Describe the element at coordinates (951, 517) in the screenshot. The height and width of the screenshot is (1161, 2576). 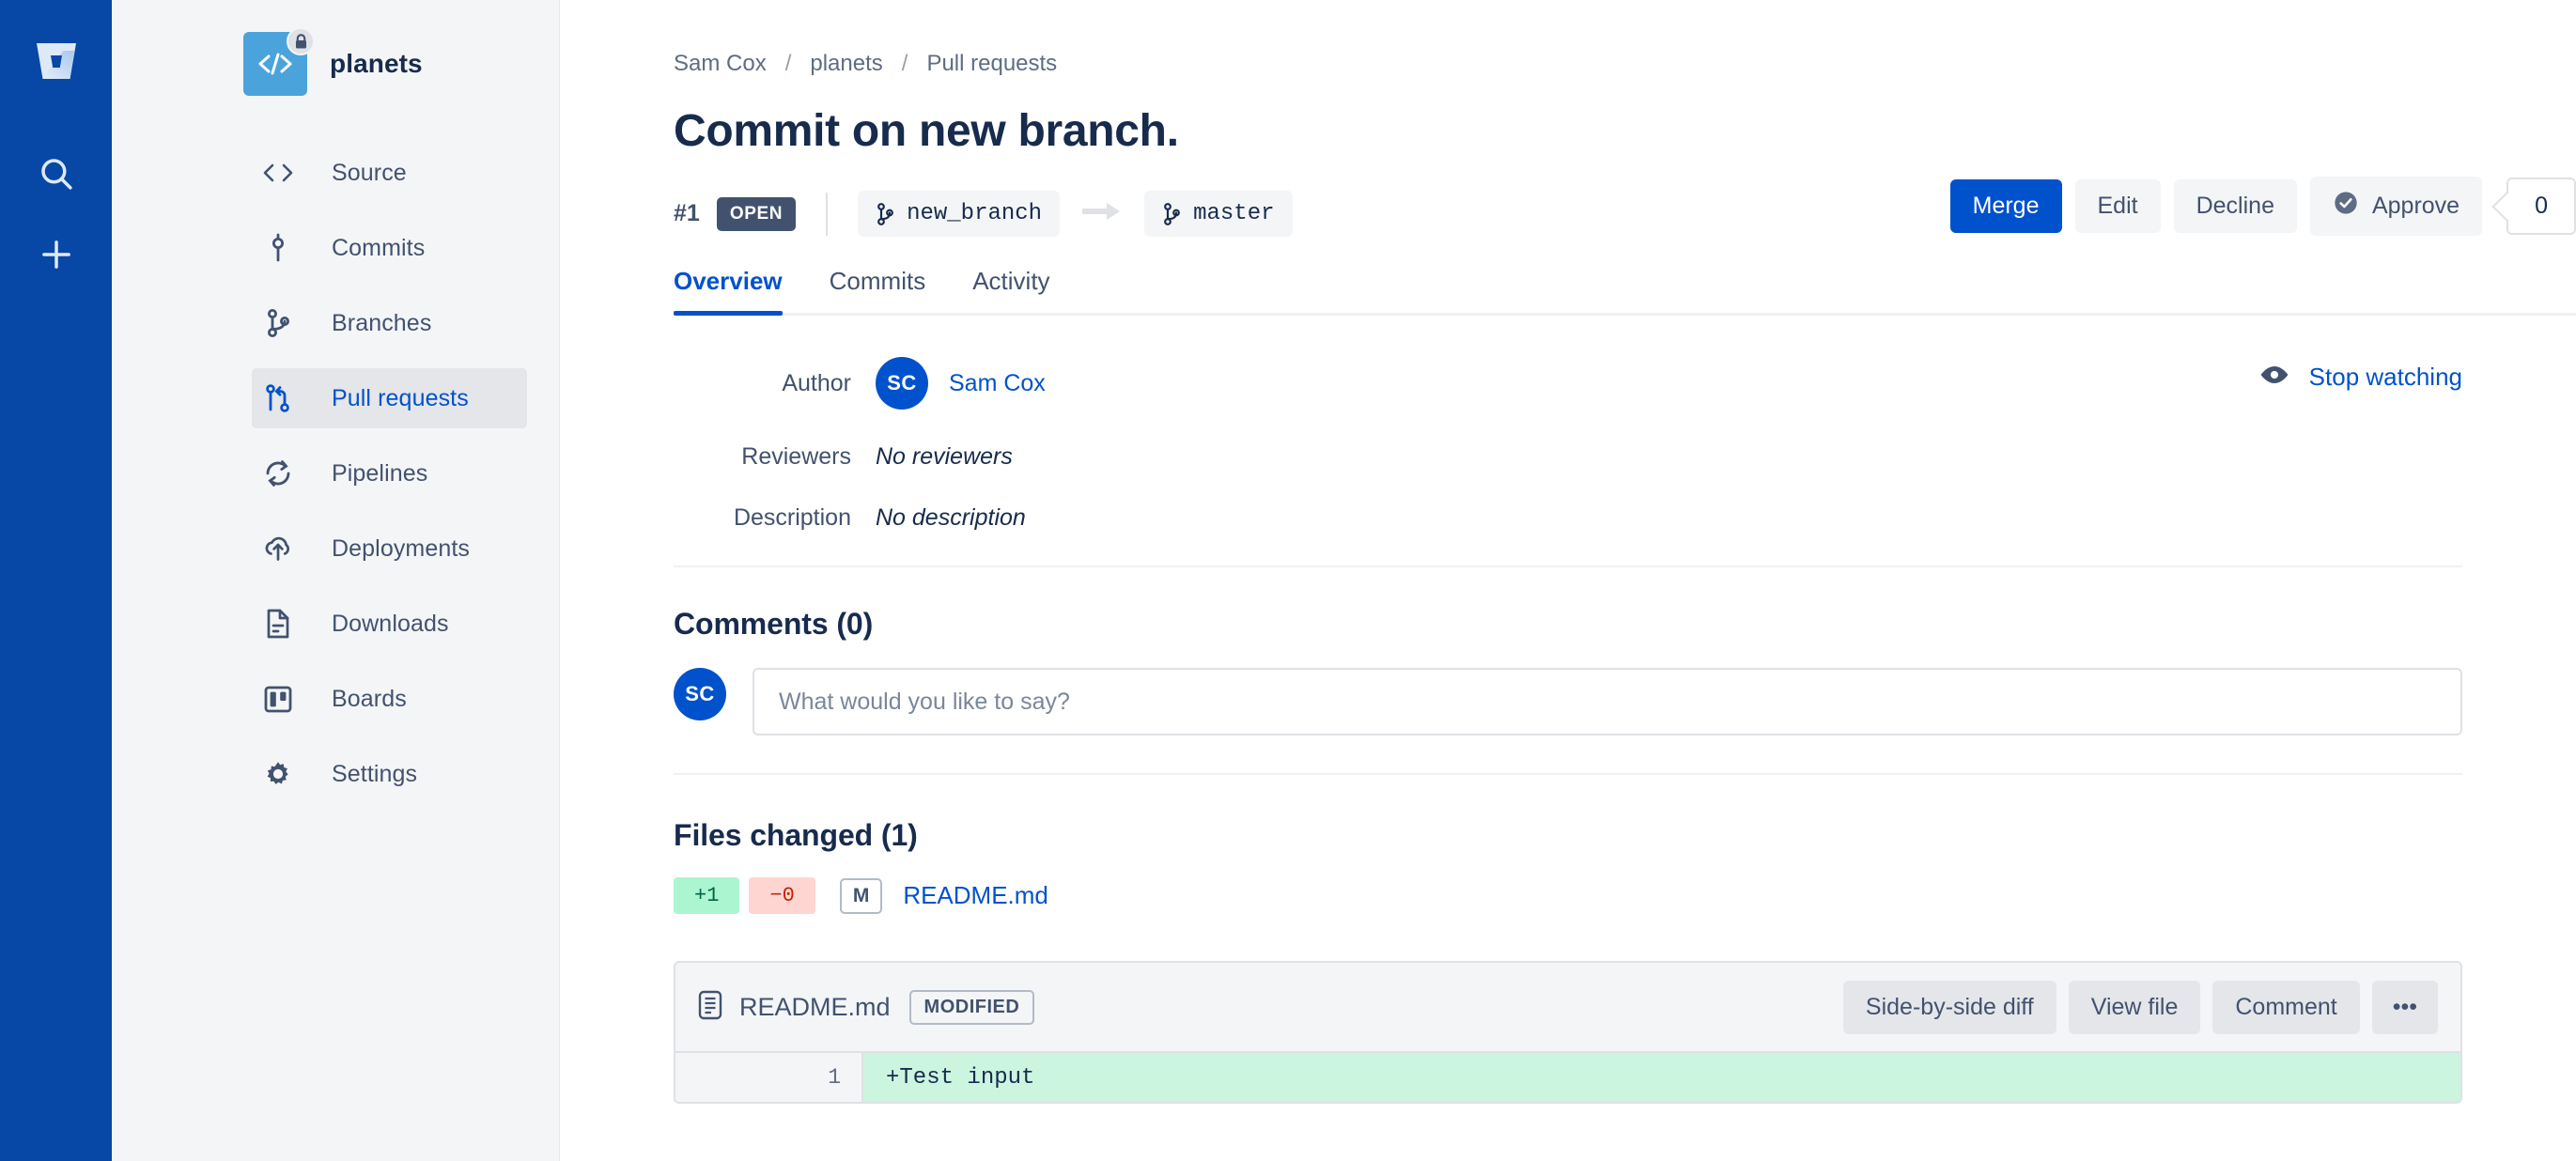
I see `description-value: No description` at that location.